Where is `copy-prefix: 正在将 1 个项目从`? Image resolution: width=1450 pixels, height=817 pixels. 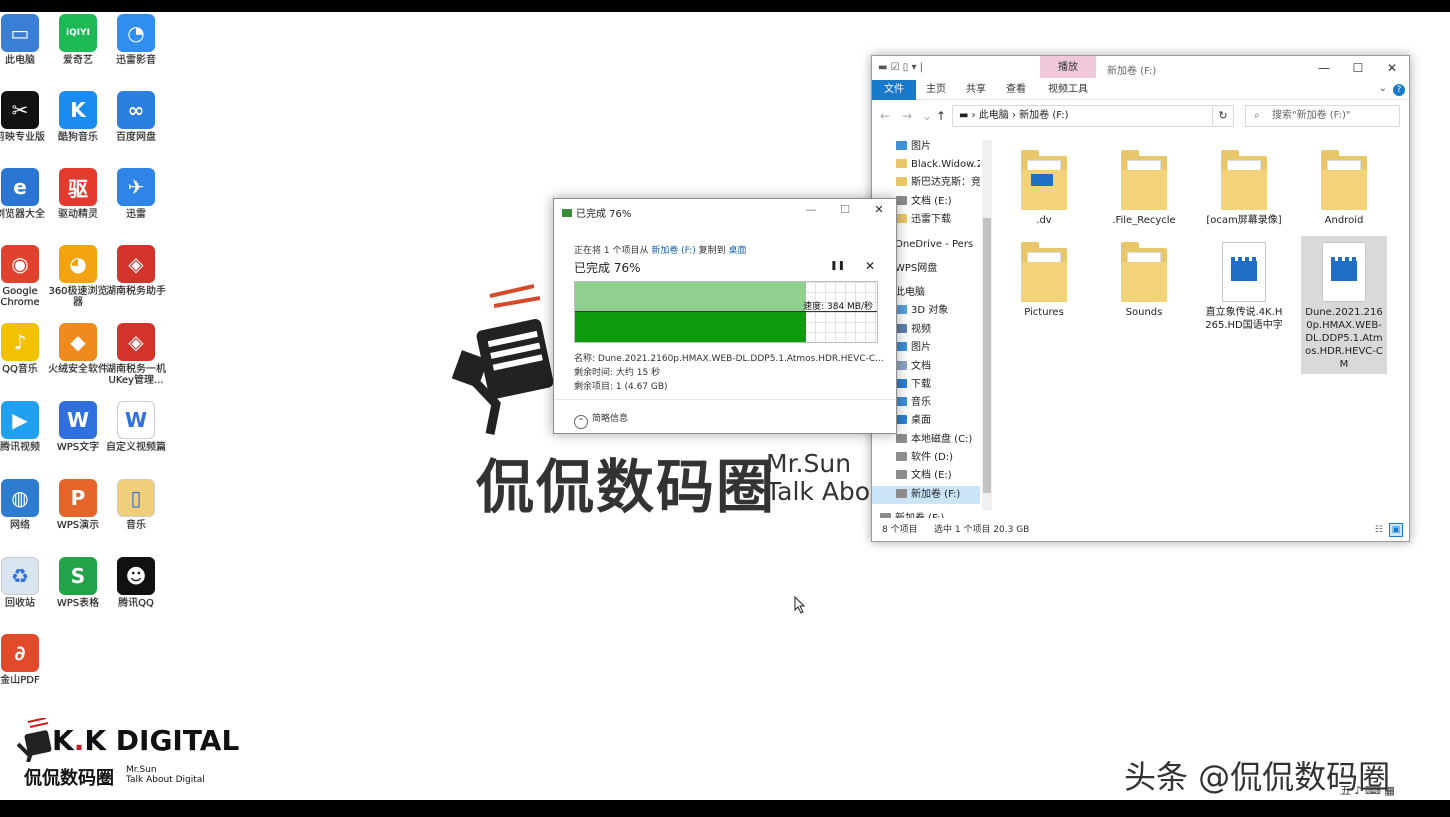 copy-prefix: 正在将 1 个项目从 is located at coordinates (613, 251).